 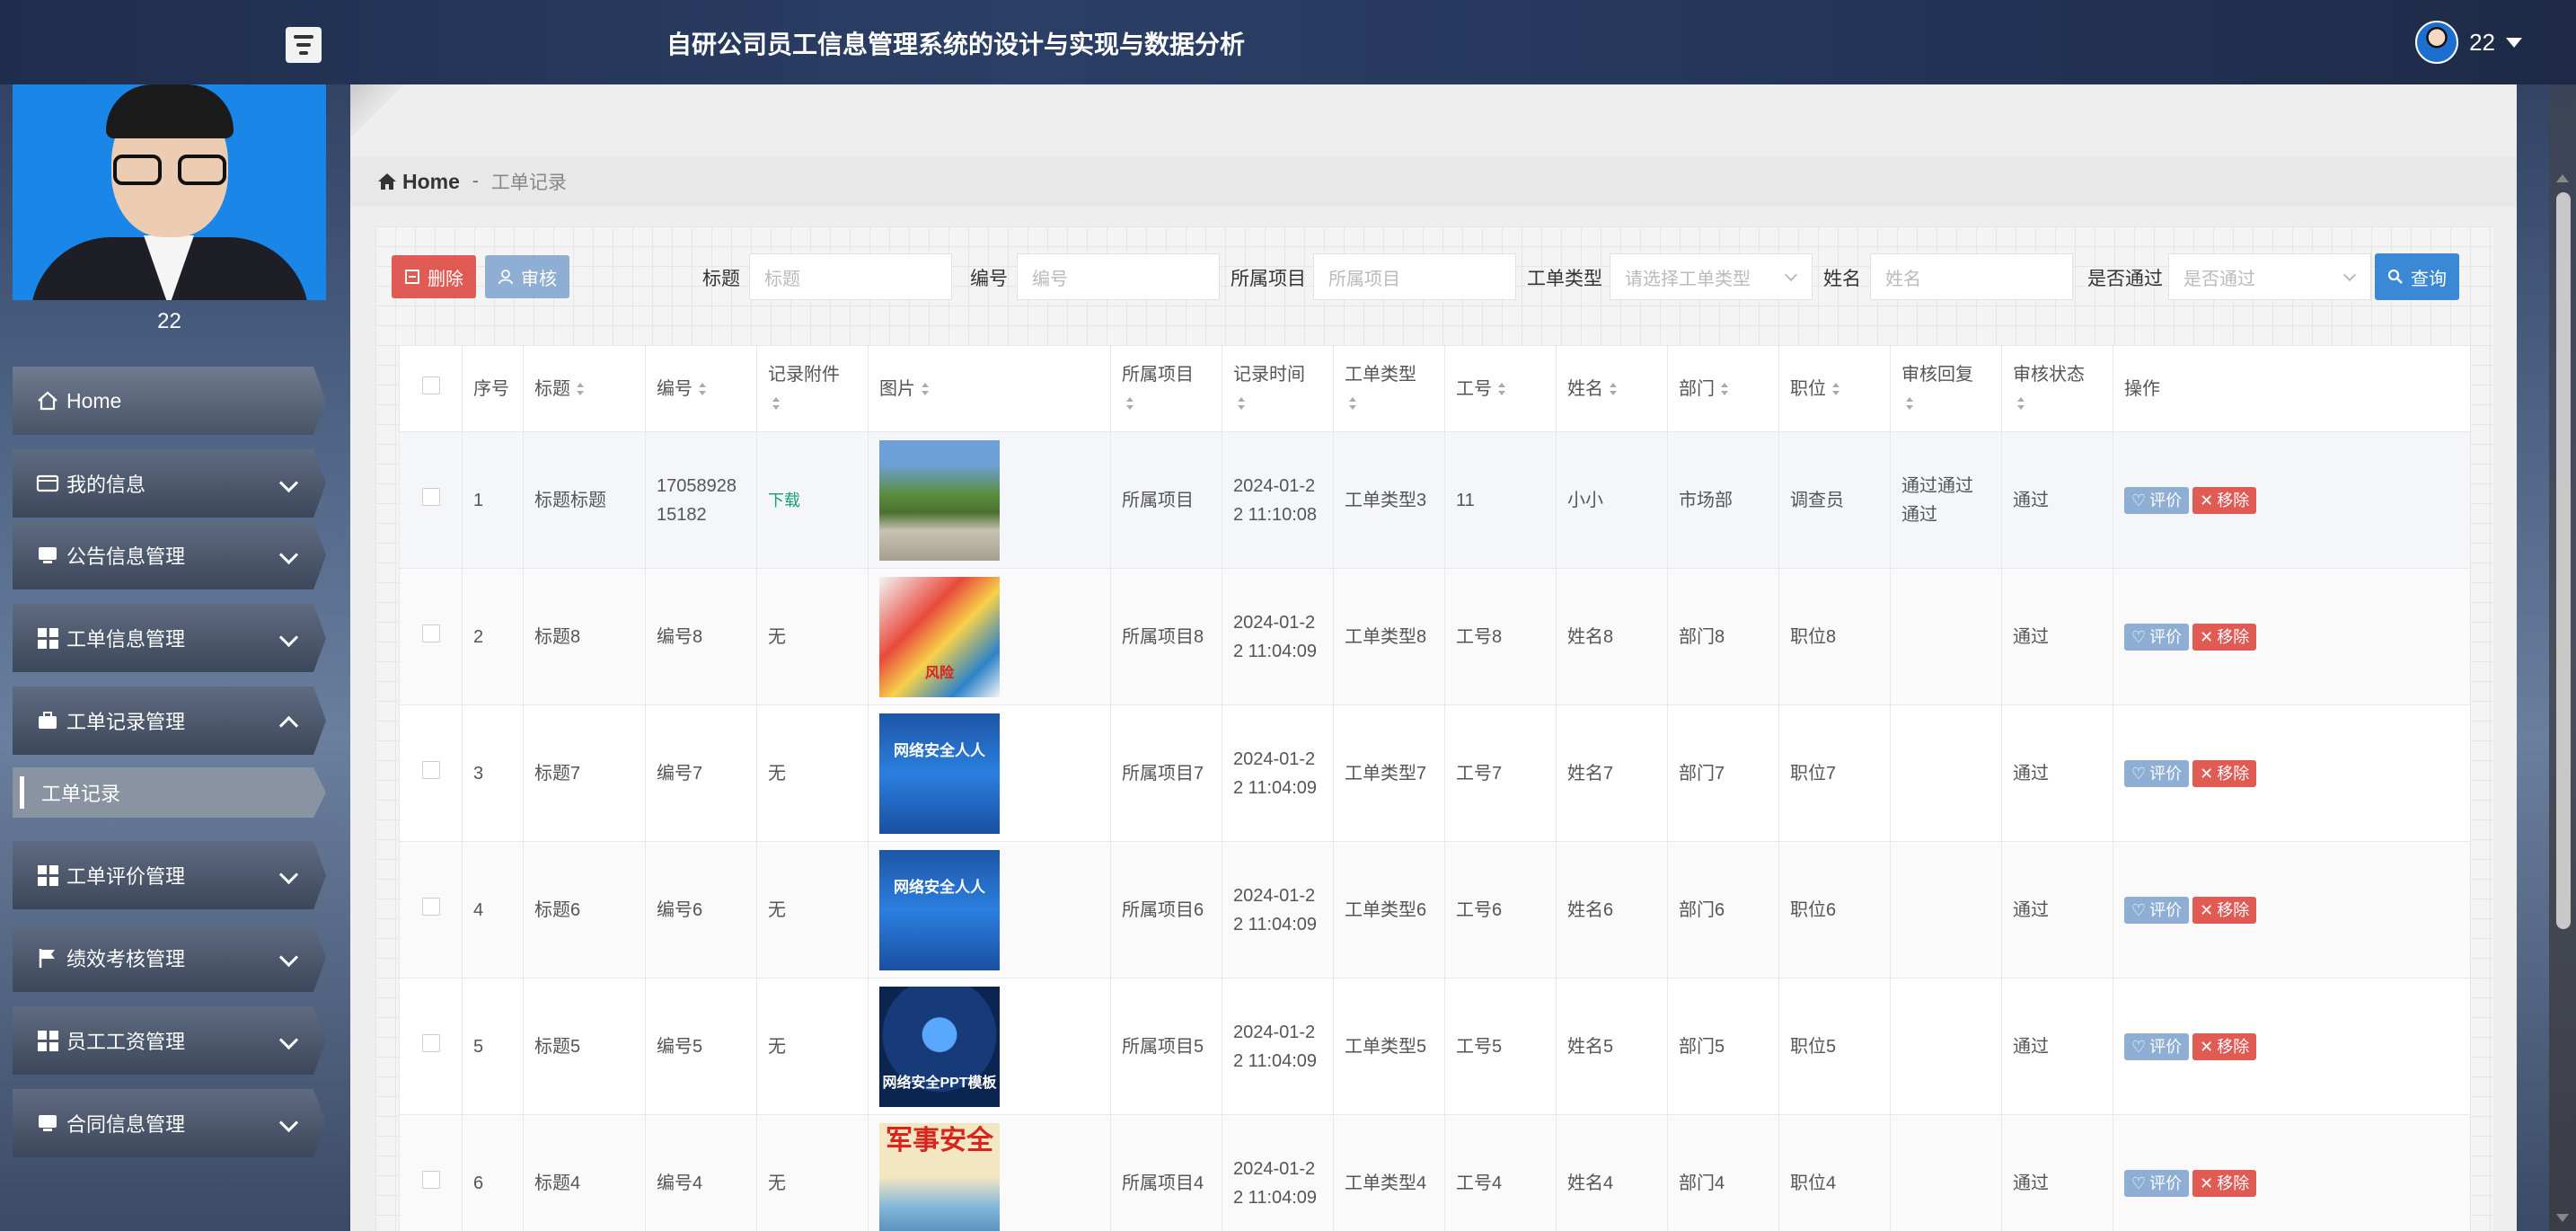 I want to click on page-corner-fold, so click(x=377, y=111).